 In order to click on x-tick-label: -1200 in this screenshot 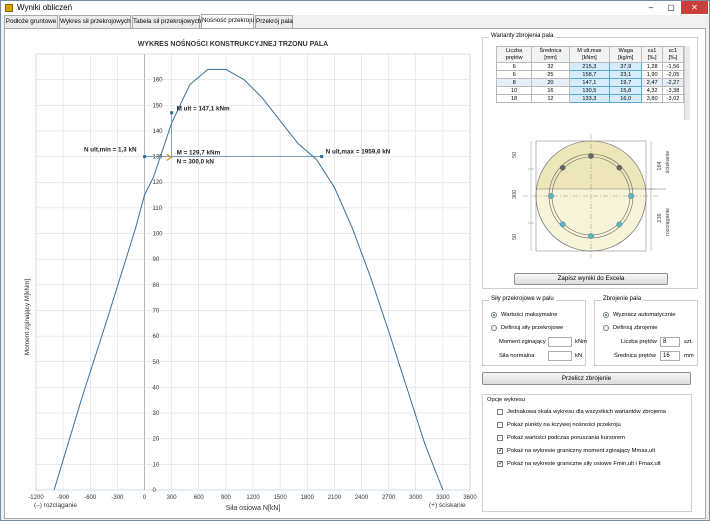, I will do `click(36, 498)`.